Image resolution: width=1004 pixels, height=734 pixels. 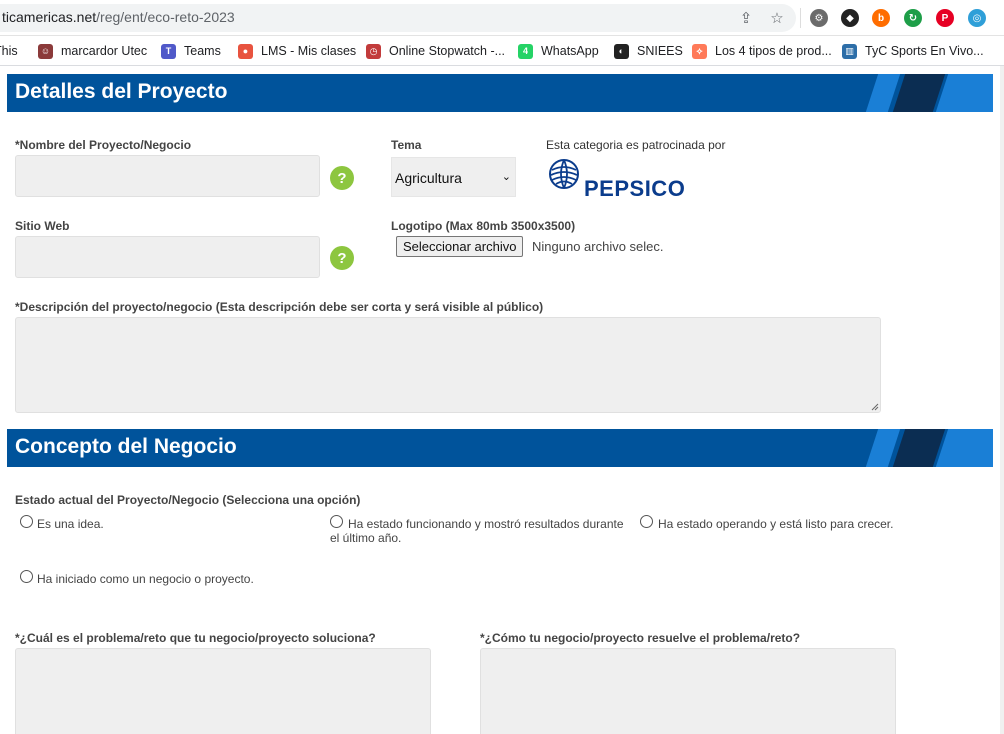 I want to click on bookmark-item: ● LMS - Mis clases, so click(x=297, y=51).